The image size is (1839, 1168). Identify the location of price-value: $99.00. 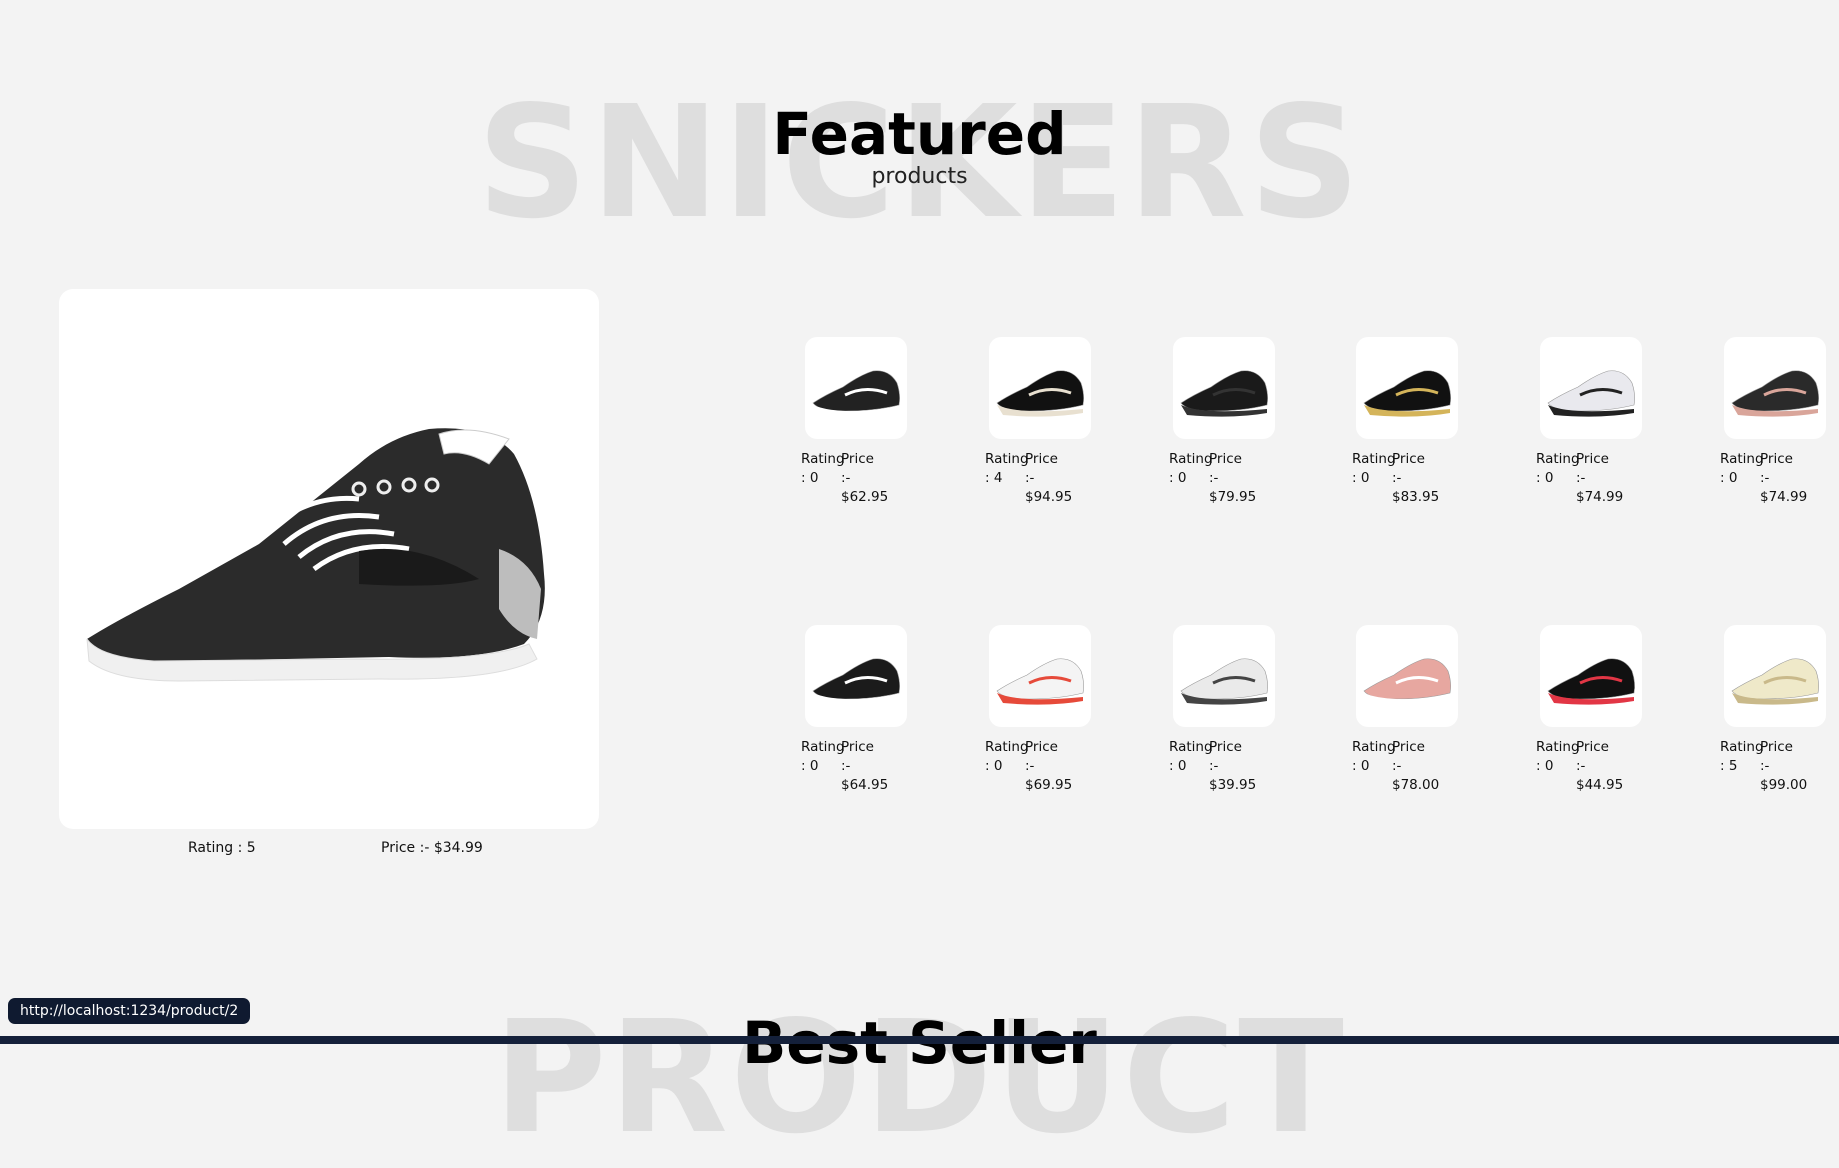
(1784, 785).